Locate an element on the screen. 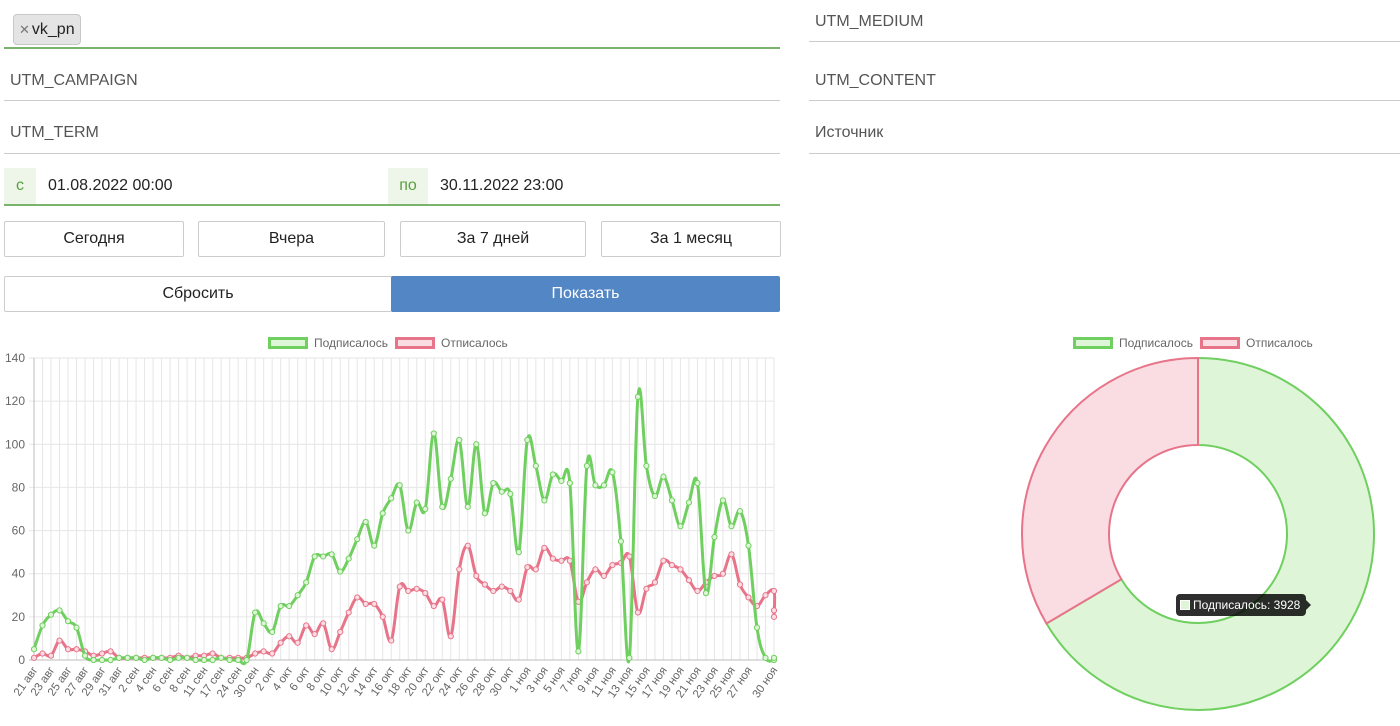  utm-content-field: UTM_CONTENT is located at coordinates (1104, 79).